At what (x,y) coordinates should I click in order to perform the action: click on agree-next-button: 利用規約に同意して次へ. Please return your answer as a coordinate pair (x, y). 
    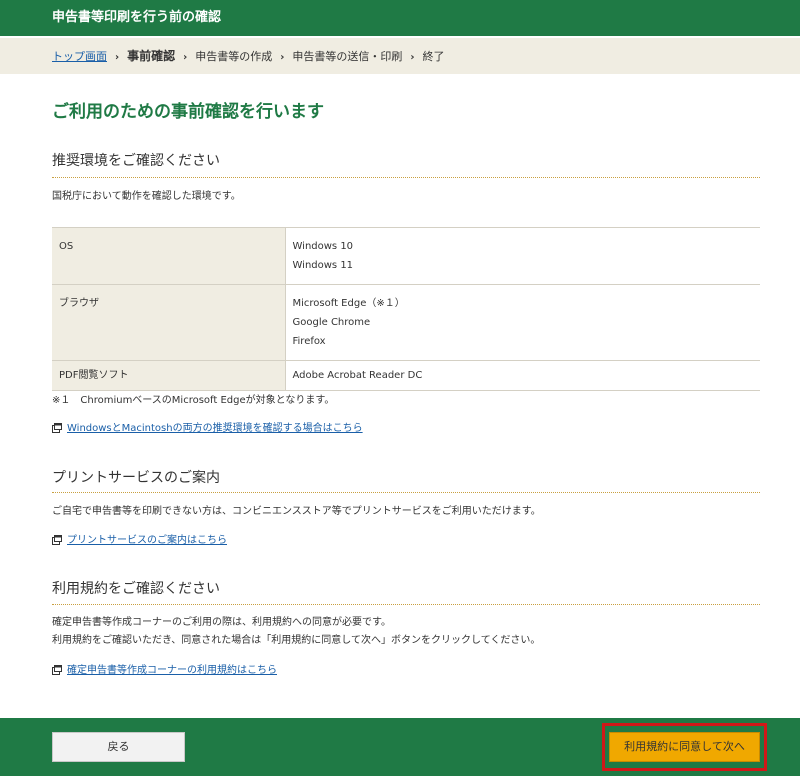
    Looking at the image, I should click on (684, 747).